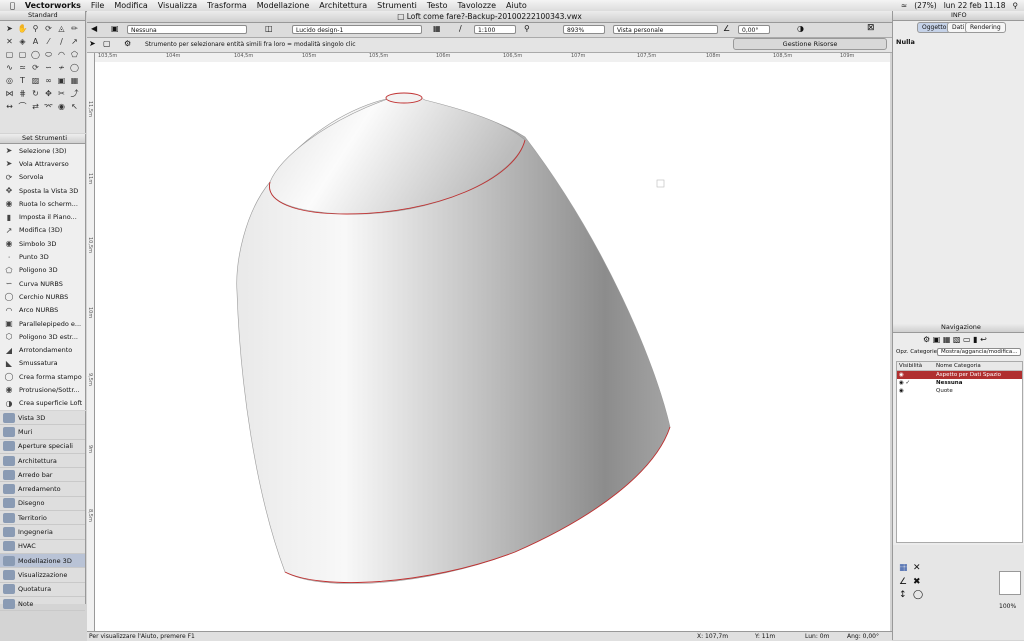  What do you see at coordinates (61, 93) in the screenshot?
I see `clip-tool-icon: ✂` at bounding box center [61, 93].